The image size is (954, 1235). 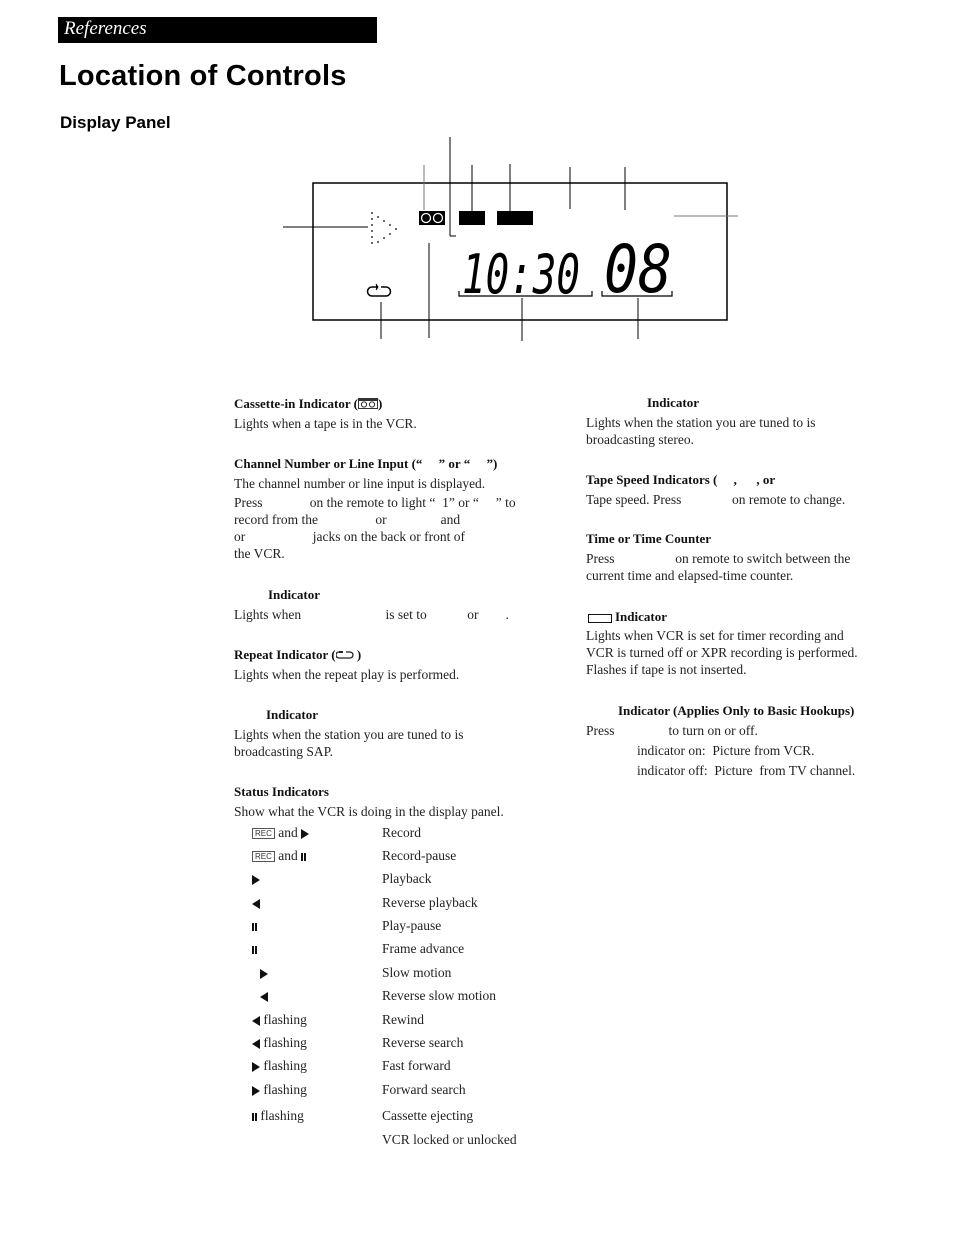 What do you see at coordinates (367, 403) in the screenshot?
I see `cassette-small-icon` at bounding box center [367, 403].